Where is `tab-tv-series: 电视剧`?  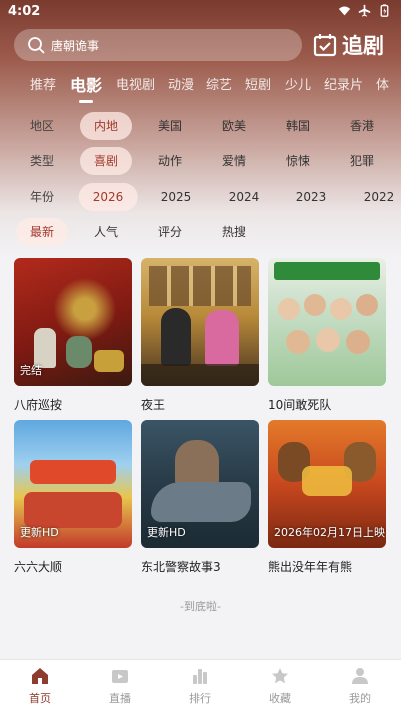
tab-tv-series: 电视剧 is located at coordinates (135, 83).